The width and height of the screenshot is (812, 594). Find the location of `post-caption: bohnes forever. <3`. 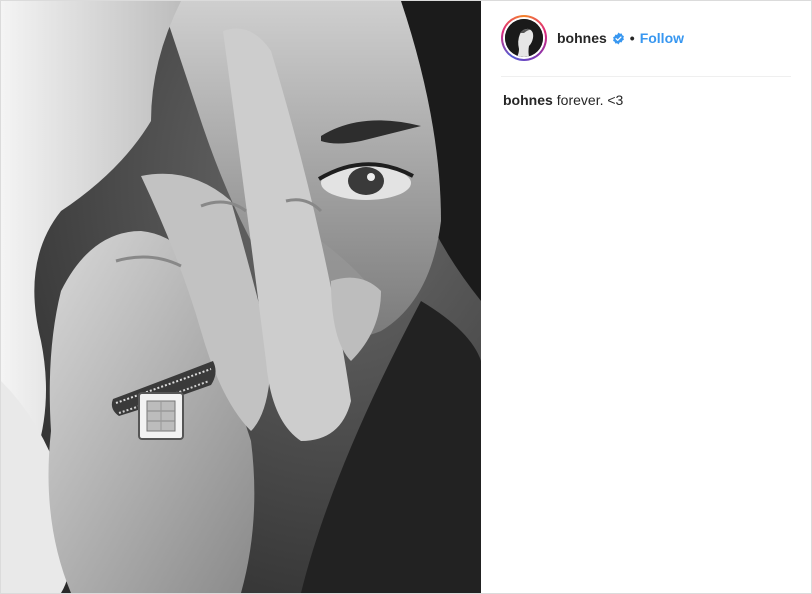

post-caption: bohnes forever. <3 is located at coordinates (563, 100).